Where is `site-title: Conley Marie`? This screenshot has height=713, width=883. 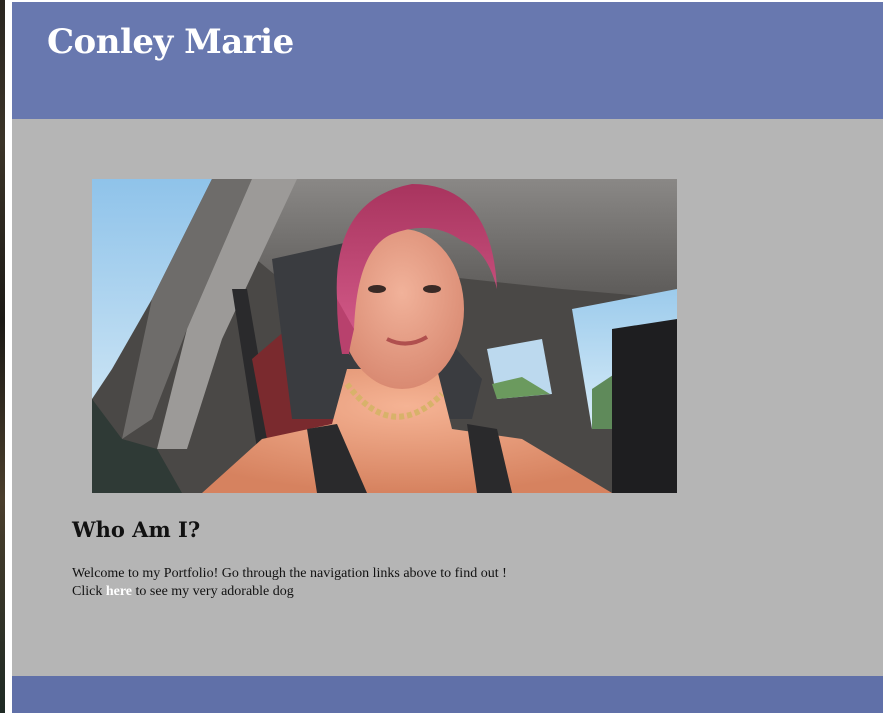
site-title: Conley Marie is located at coordinates (170, 42).